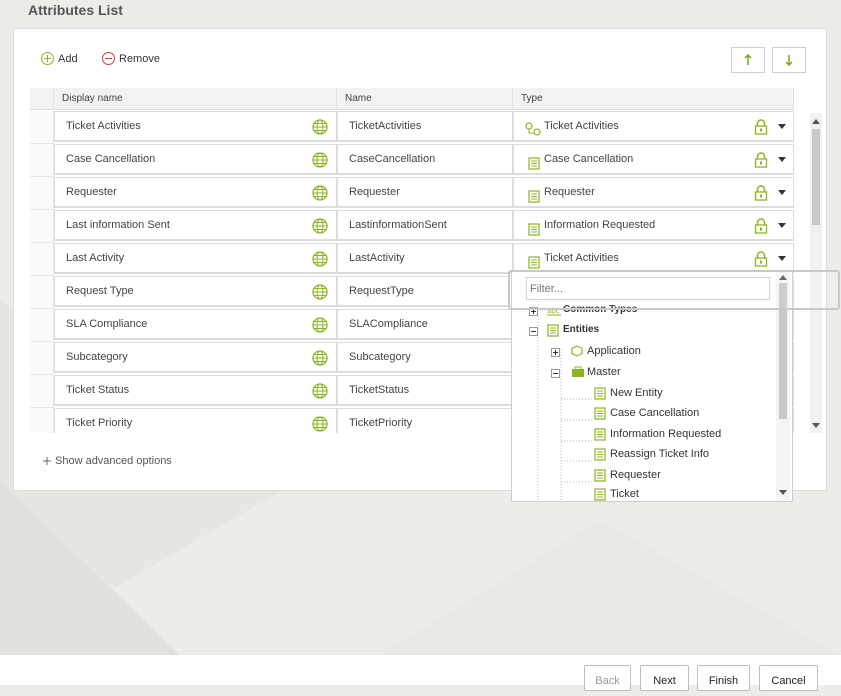 This screenshot has height=696, width=841. I want to click on tree-node-label: Entities, so click(581, 329).